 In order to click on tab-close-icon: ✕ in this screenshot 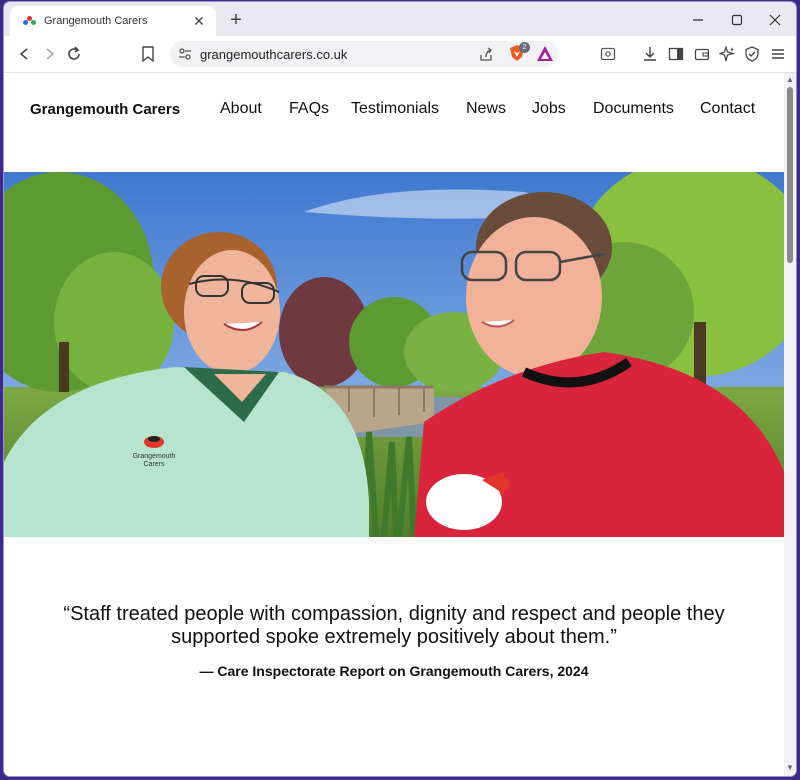, I will do `click(199, 21)`.